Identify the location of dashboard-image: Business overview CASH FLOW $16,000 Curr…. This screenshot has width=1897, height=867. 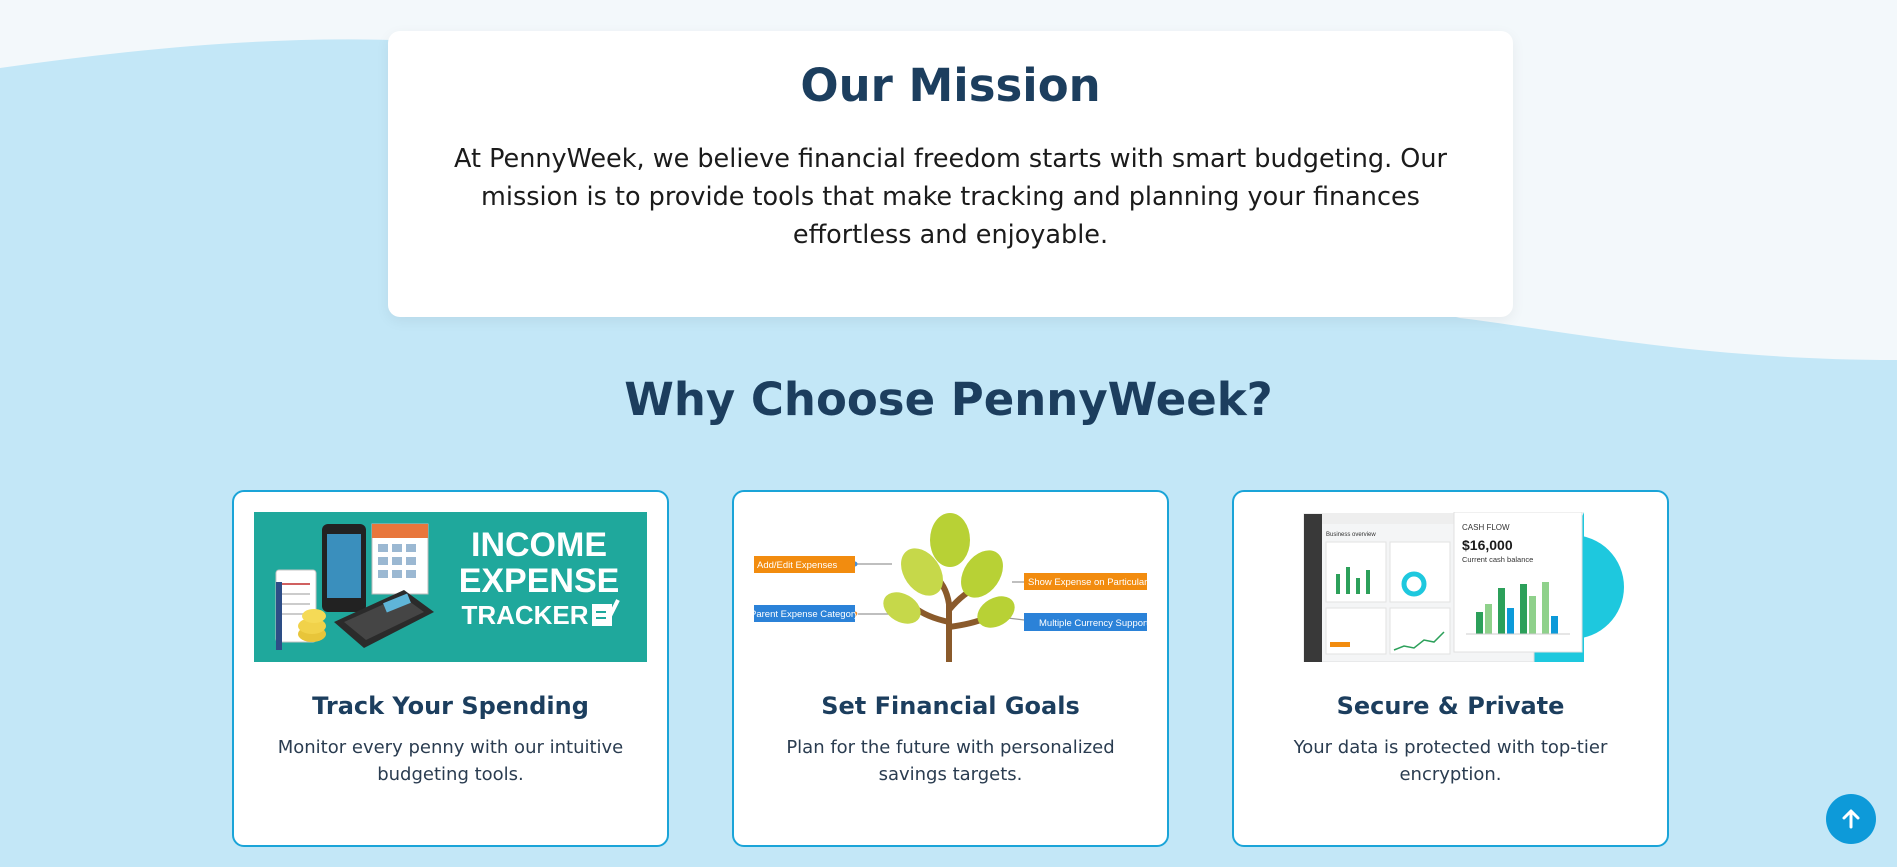
(1450, 587).